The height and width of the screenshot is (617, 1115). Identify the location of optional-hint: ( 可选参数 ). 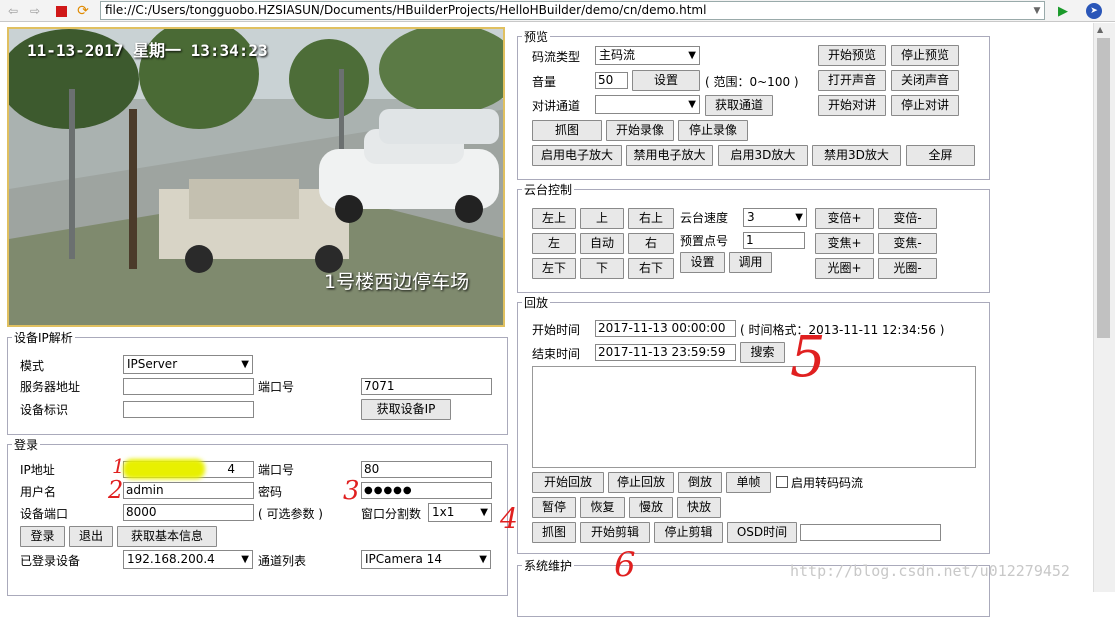
(290, 514).